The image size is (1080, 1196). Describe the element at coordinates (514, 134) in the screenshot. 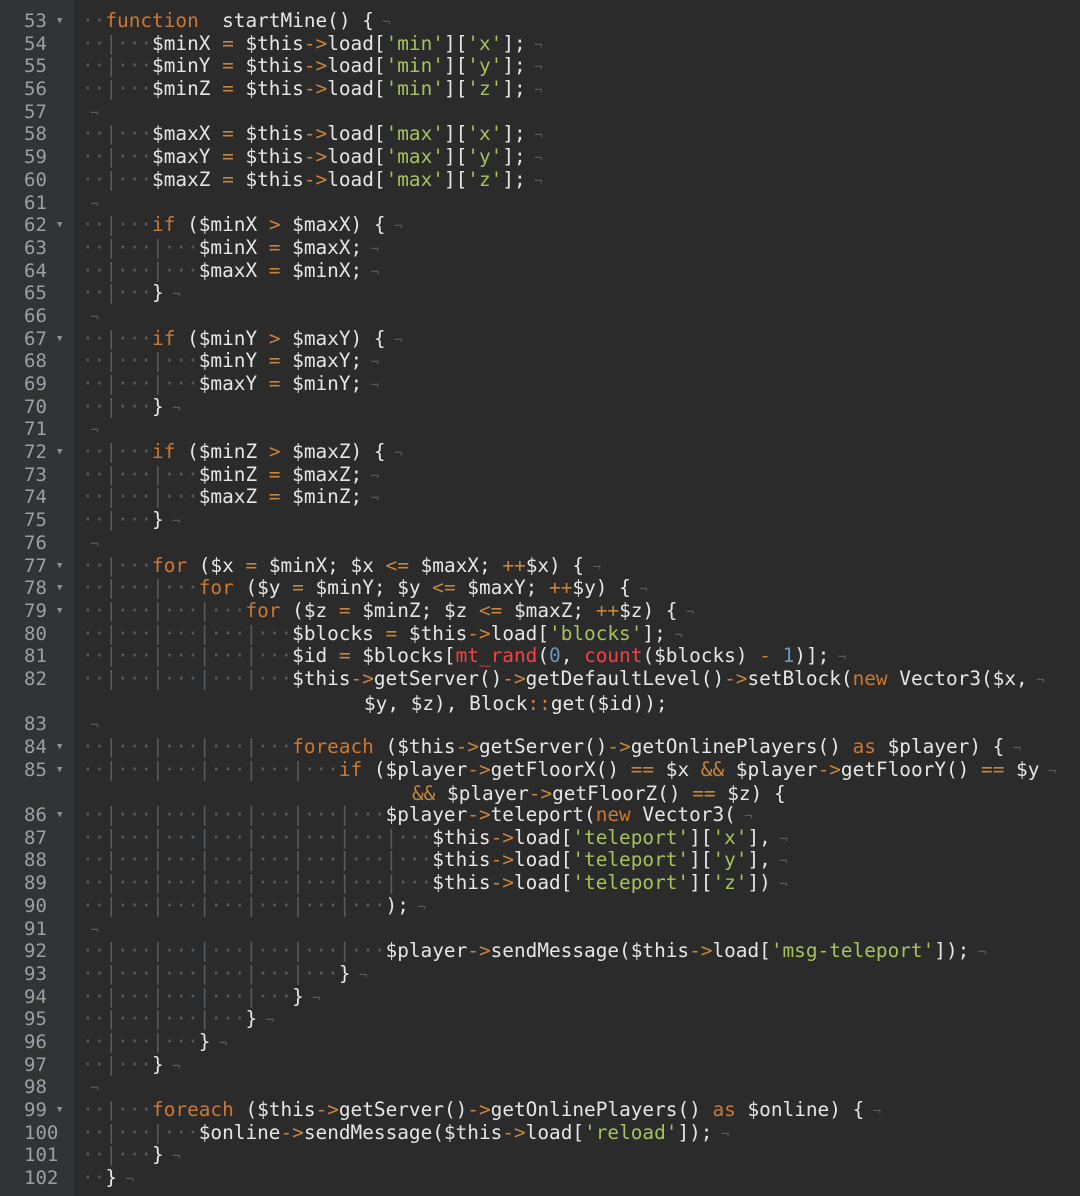

I see `code-token: ];` at that location.